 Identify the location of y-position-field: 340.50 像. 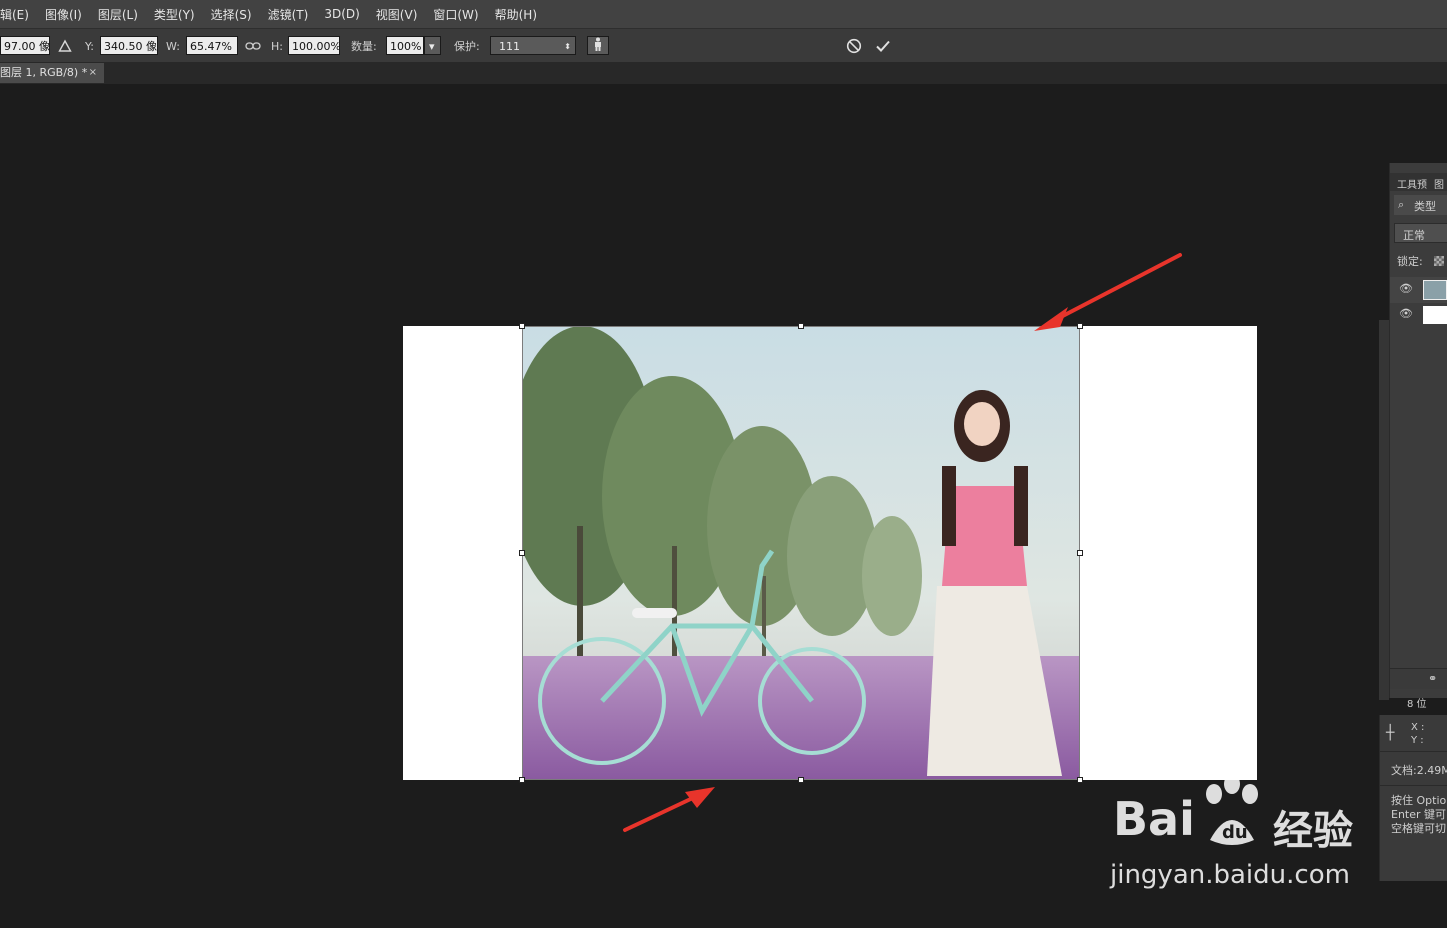
(129, 45).